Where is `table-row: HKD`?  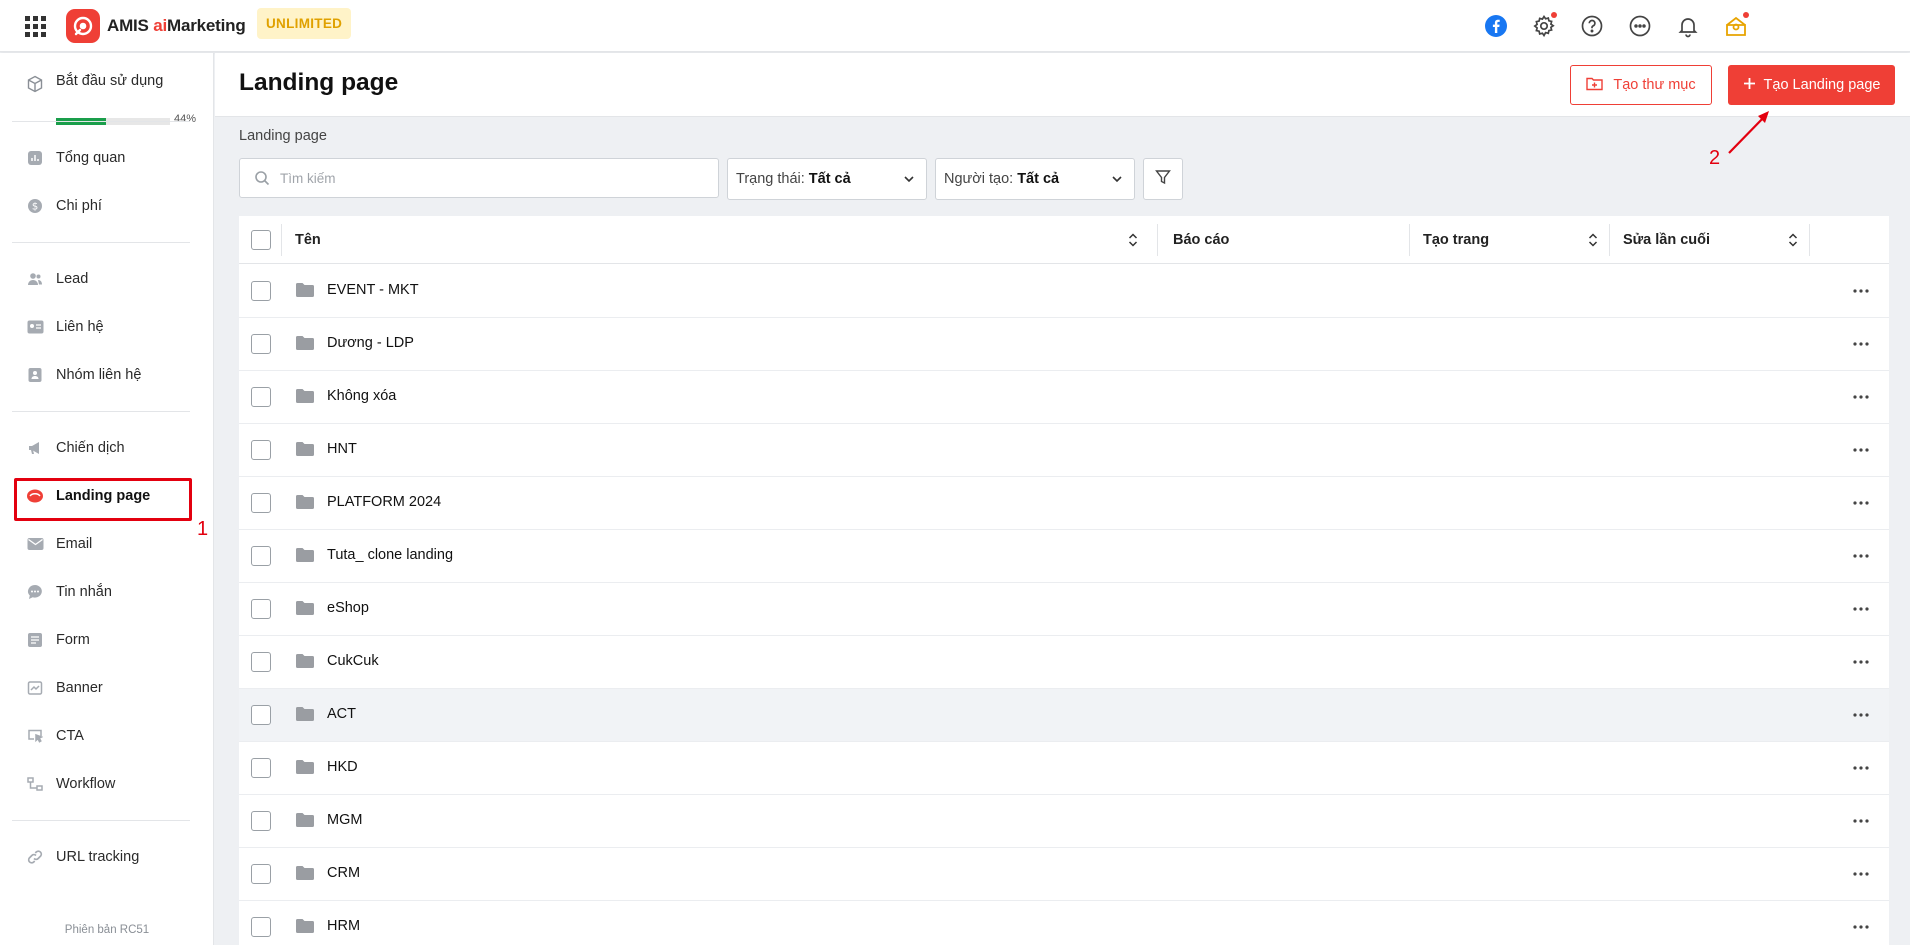
table-row: HKD is located at coordinates (1064, 768).